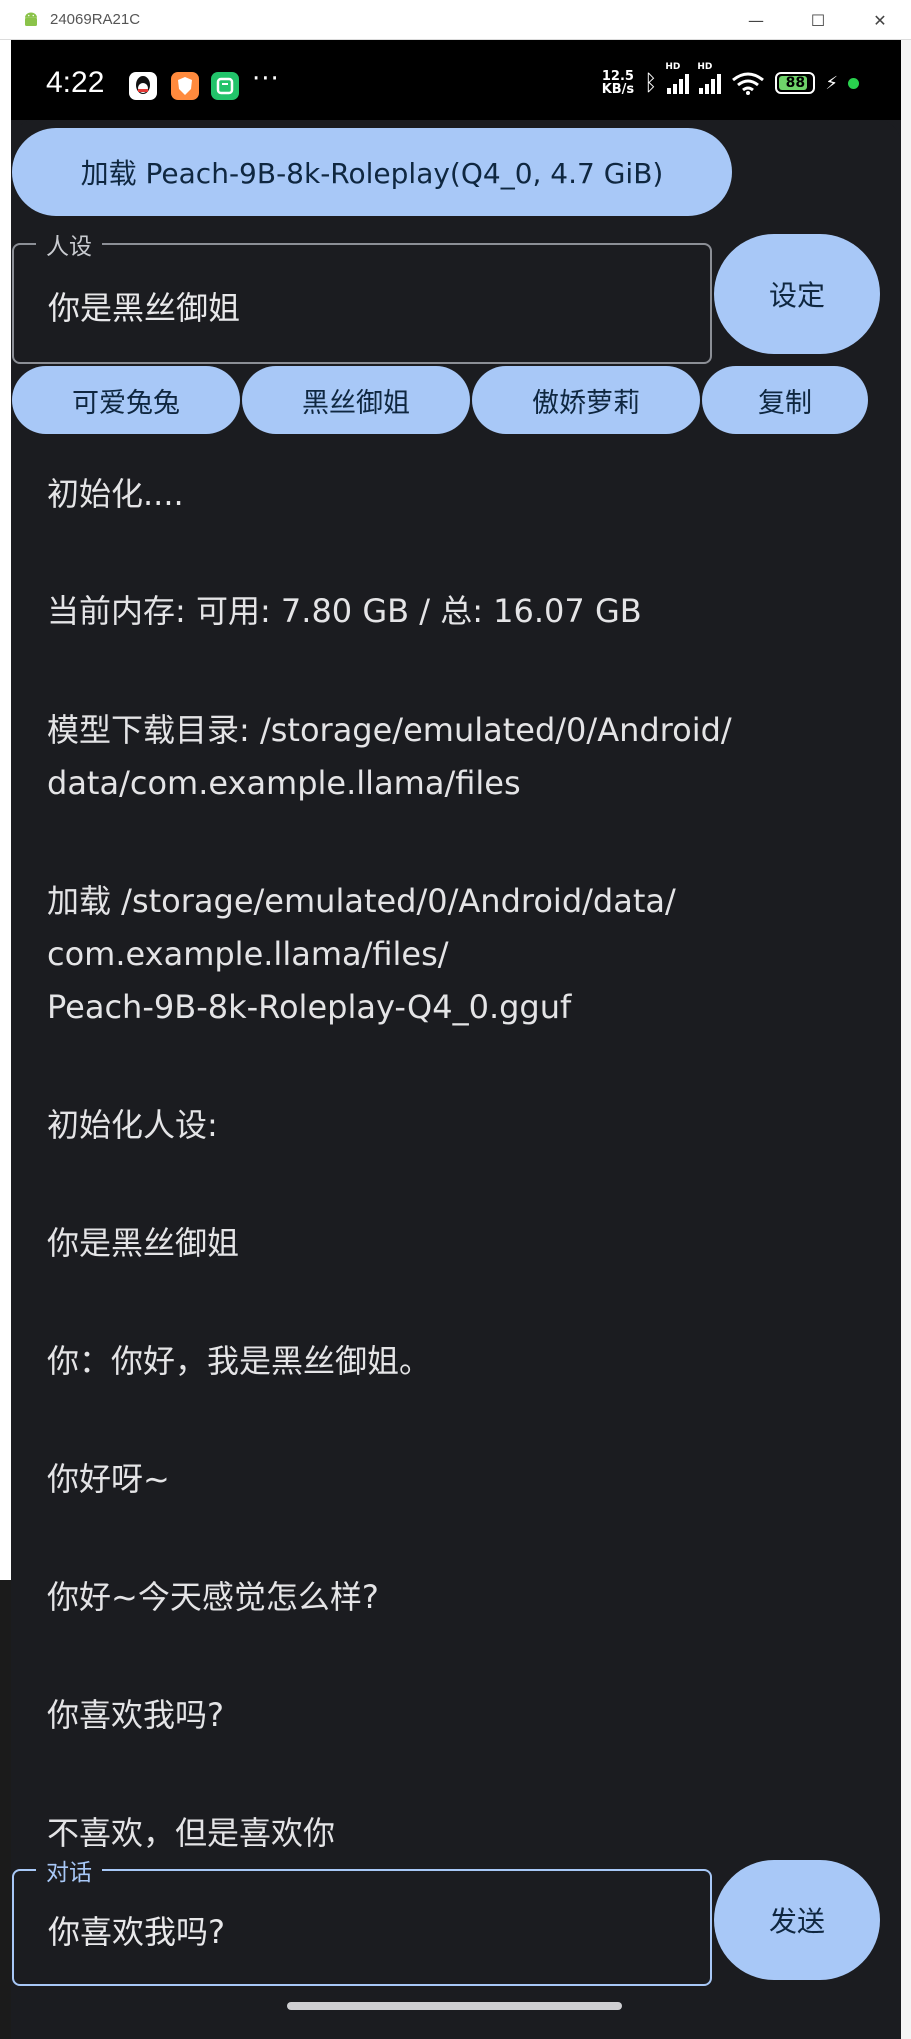 This screenshot has height=2039, width=911. I want to click on battery-icon: 88, so click(795, 83).